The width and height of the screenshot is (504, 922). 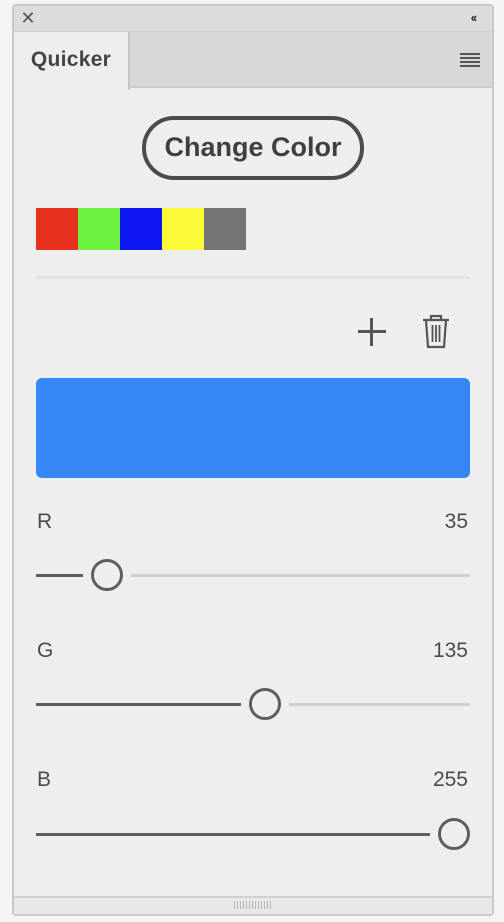 What do you see at coordinates (372, 332) in the screenshot?
I see `add-swatch-icon` at bounding box center [372, 332].